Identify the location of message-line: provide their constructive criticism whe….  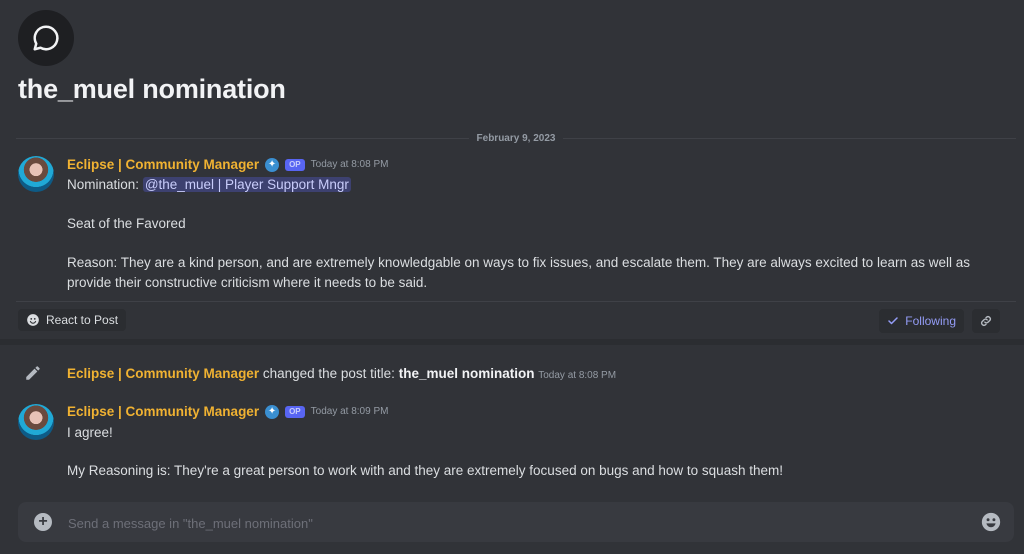
(247, 282).